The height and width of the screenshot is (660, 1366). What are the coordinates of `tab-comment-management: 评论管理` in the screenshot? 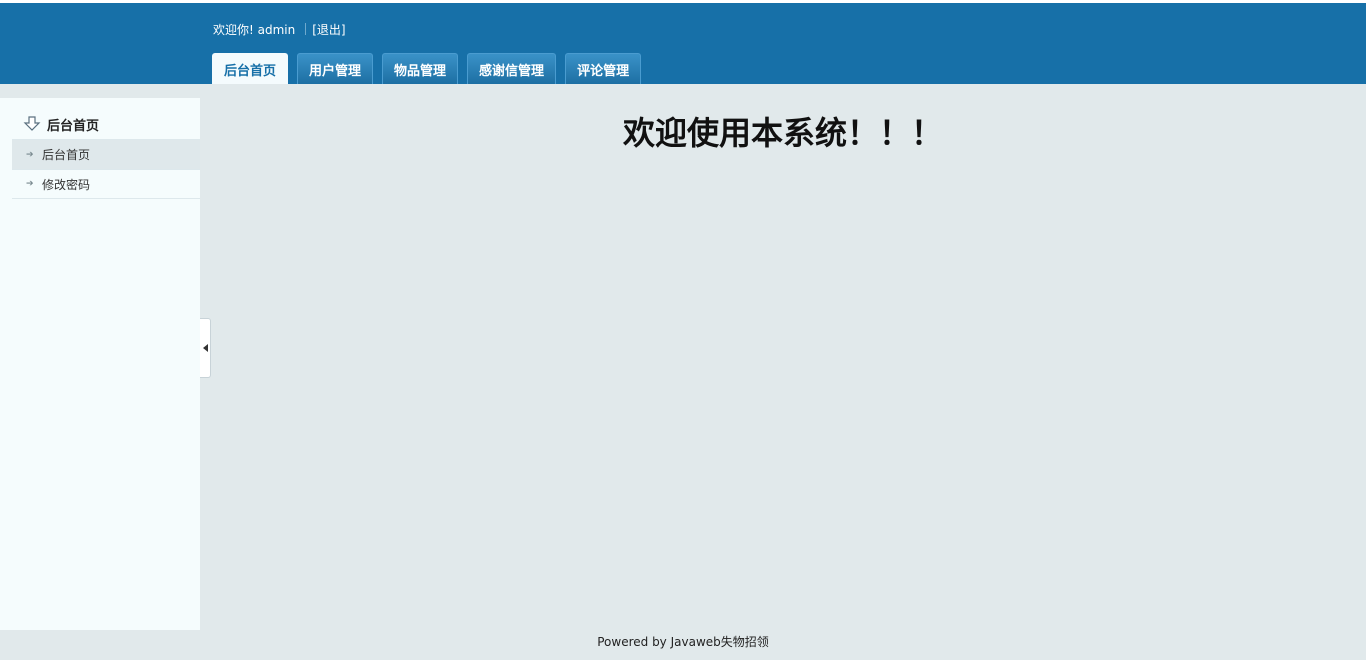 It's located at (603, 68).